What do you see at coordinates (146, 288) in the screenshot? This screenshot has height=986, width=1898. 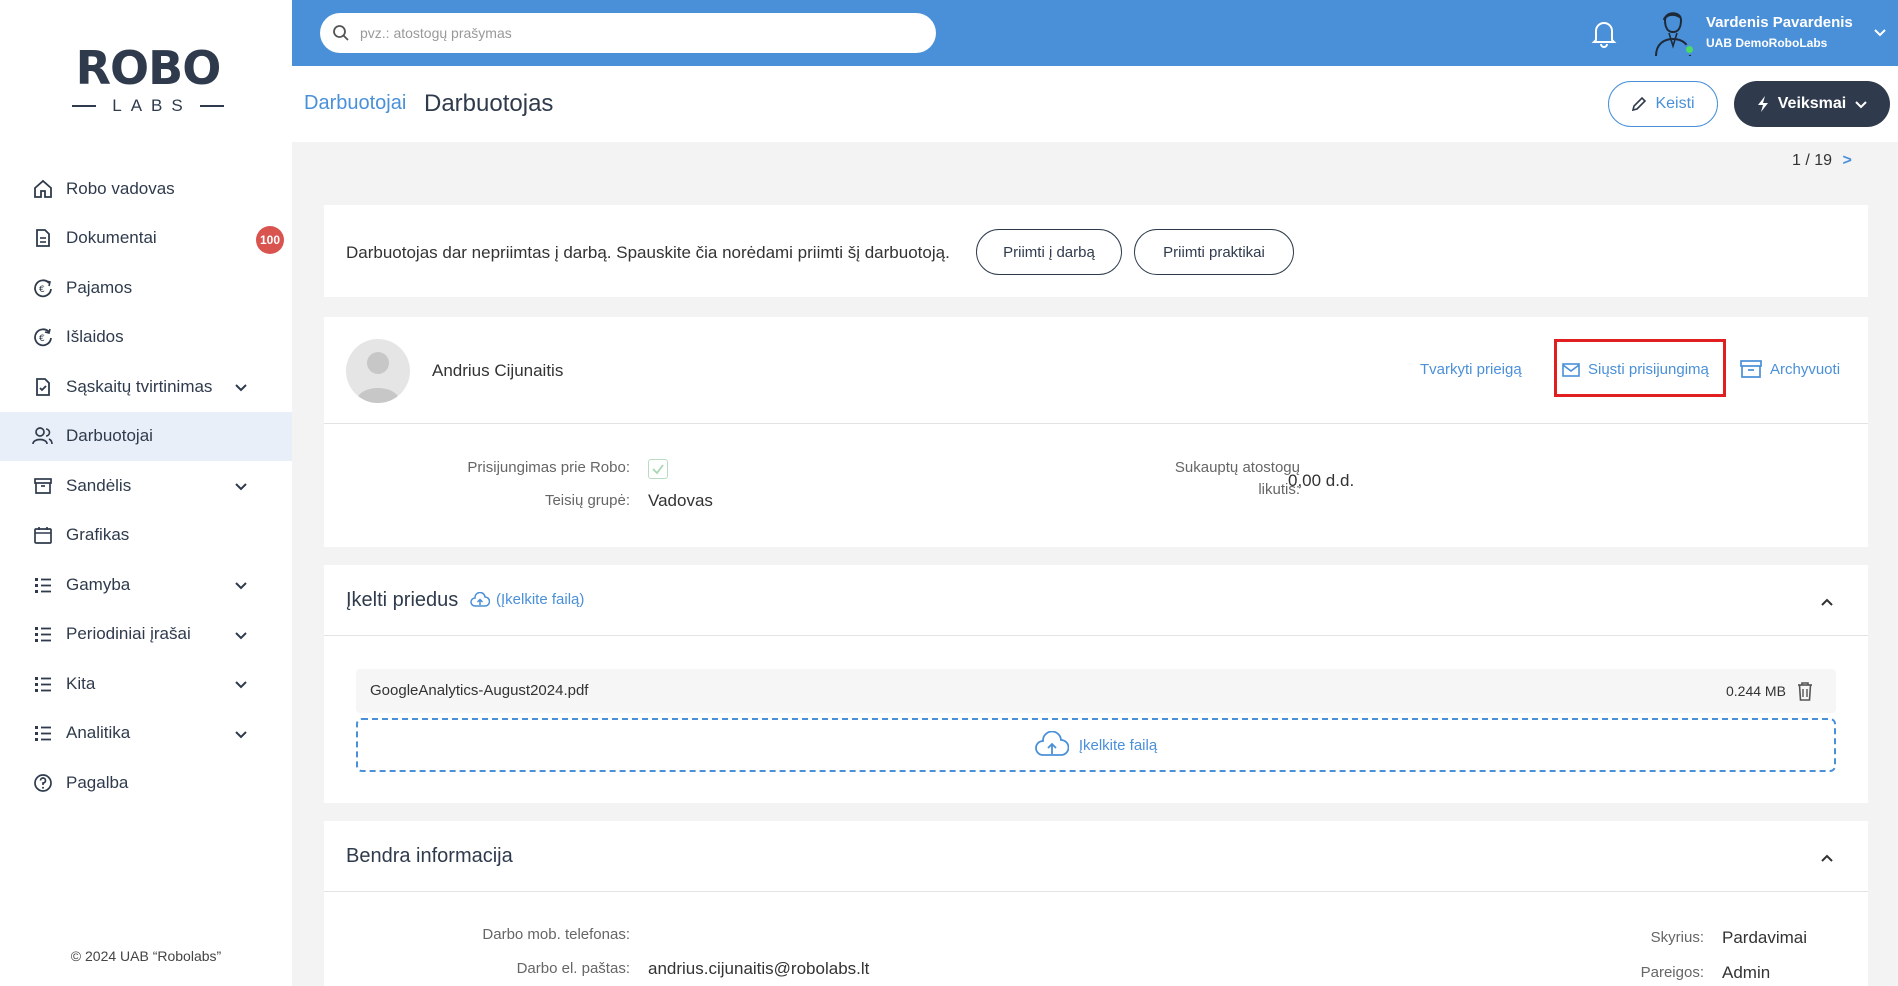 I see `sidebar-item-pajamos: € Pajamos` at bounding box center [146, 288].